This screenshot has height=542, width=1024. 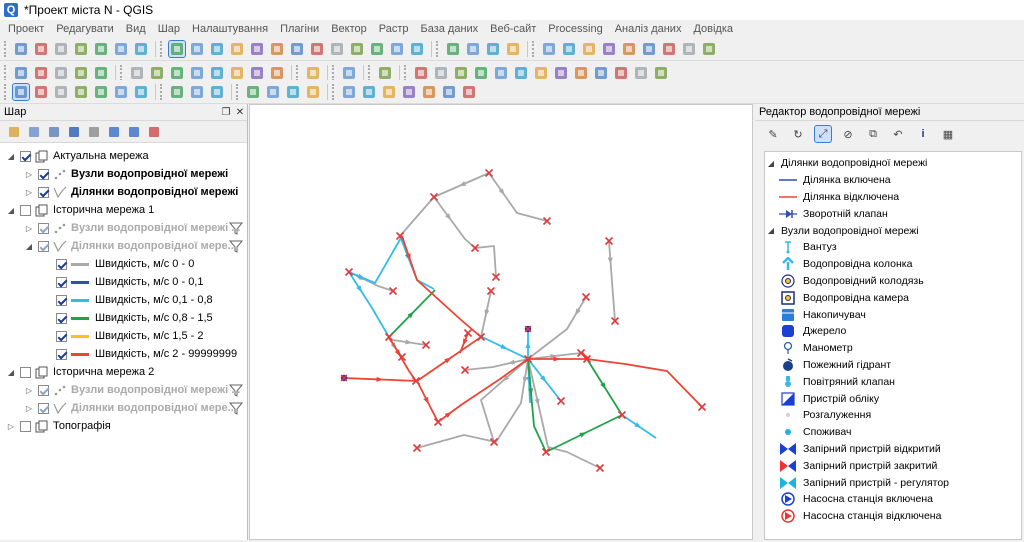 What do you see at coordinates (893, 180) in the screenshot?
I see `editor-legend-item: Ділянка включена` at bounding box center [893, 180].